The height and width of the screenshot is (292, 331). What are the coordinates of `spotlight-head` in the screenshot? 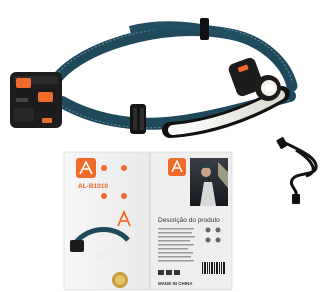 It's located at (254, 79).